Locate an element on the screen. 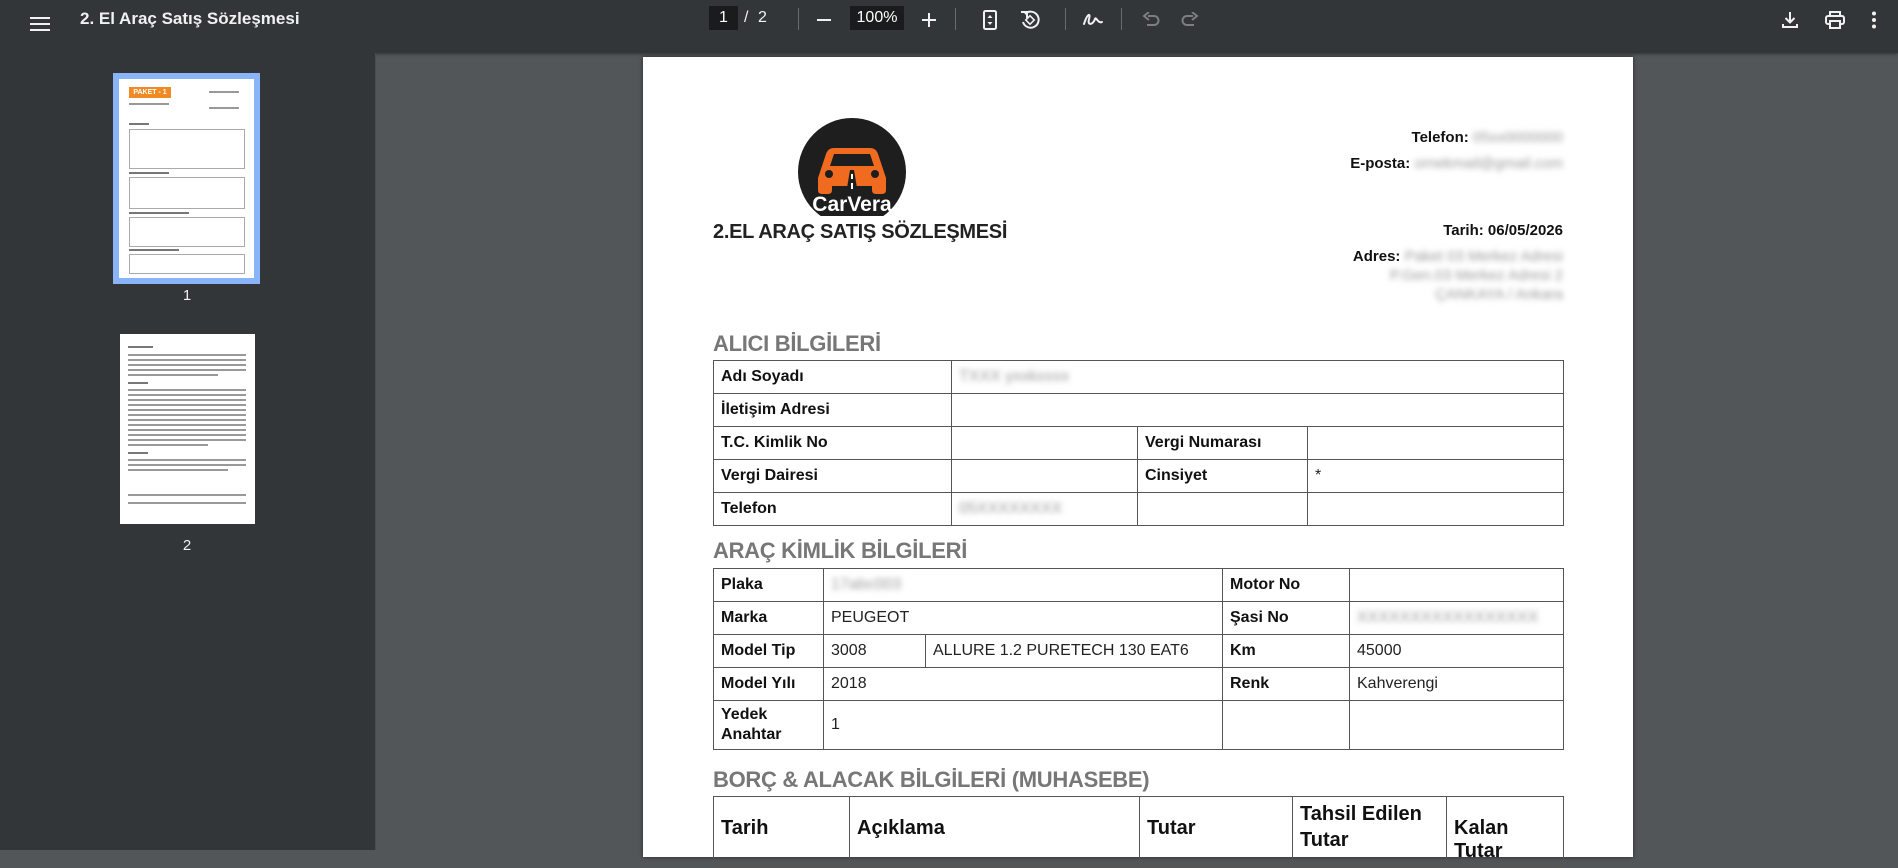 The image size is (1898, 868). pdf-toolbar: 2. El Araç Satış Sözleşmesi 1 / 2 100% is located at coordinates (949, 26).